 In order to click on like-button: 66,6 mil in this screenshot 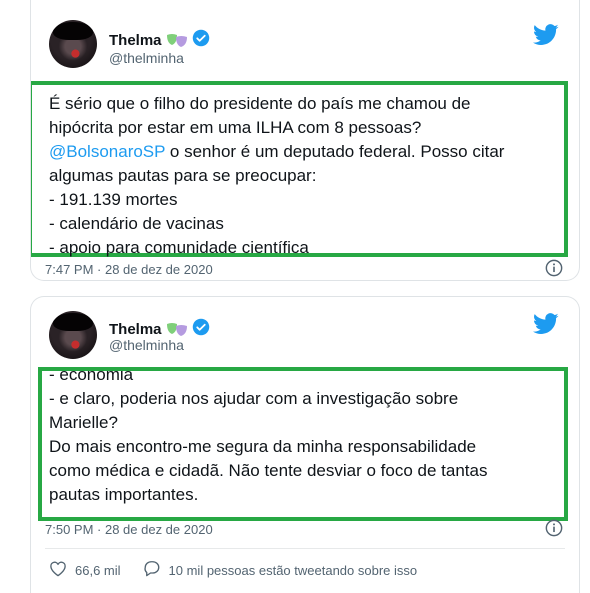, I will do `click(85, 570)`.